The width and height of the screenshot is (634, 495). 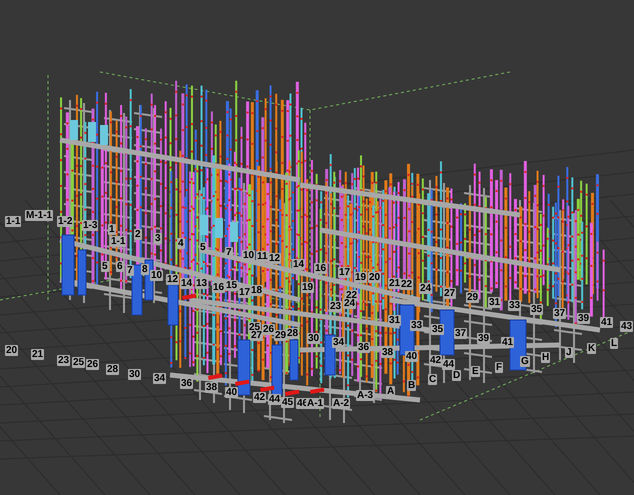 What do you see at coordinates (591, 348) in the screenshot?
I see `grid-label: K` at bounding box center [591, 348].